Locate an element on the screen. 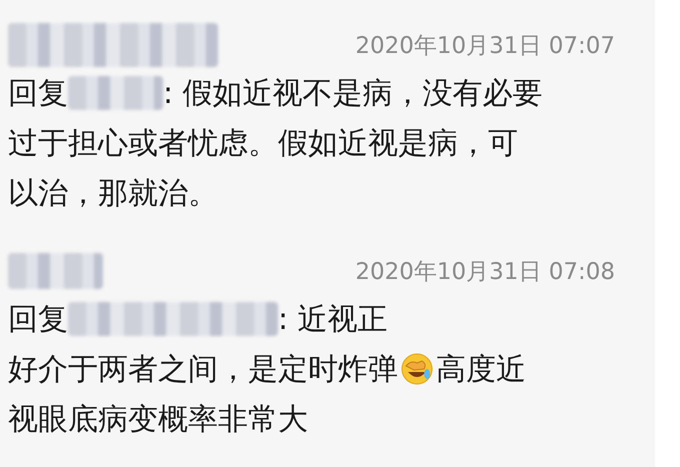 Image resolution: width=680 pixels, height=467 pixels. comment-text: 以治，那就治。 is located at coordinates (113, 193).